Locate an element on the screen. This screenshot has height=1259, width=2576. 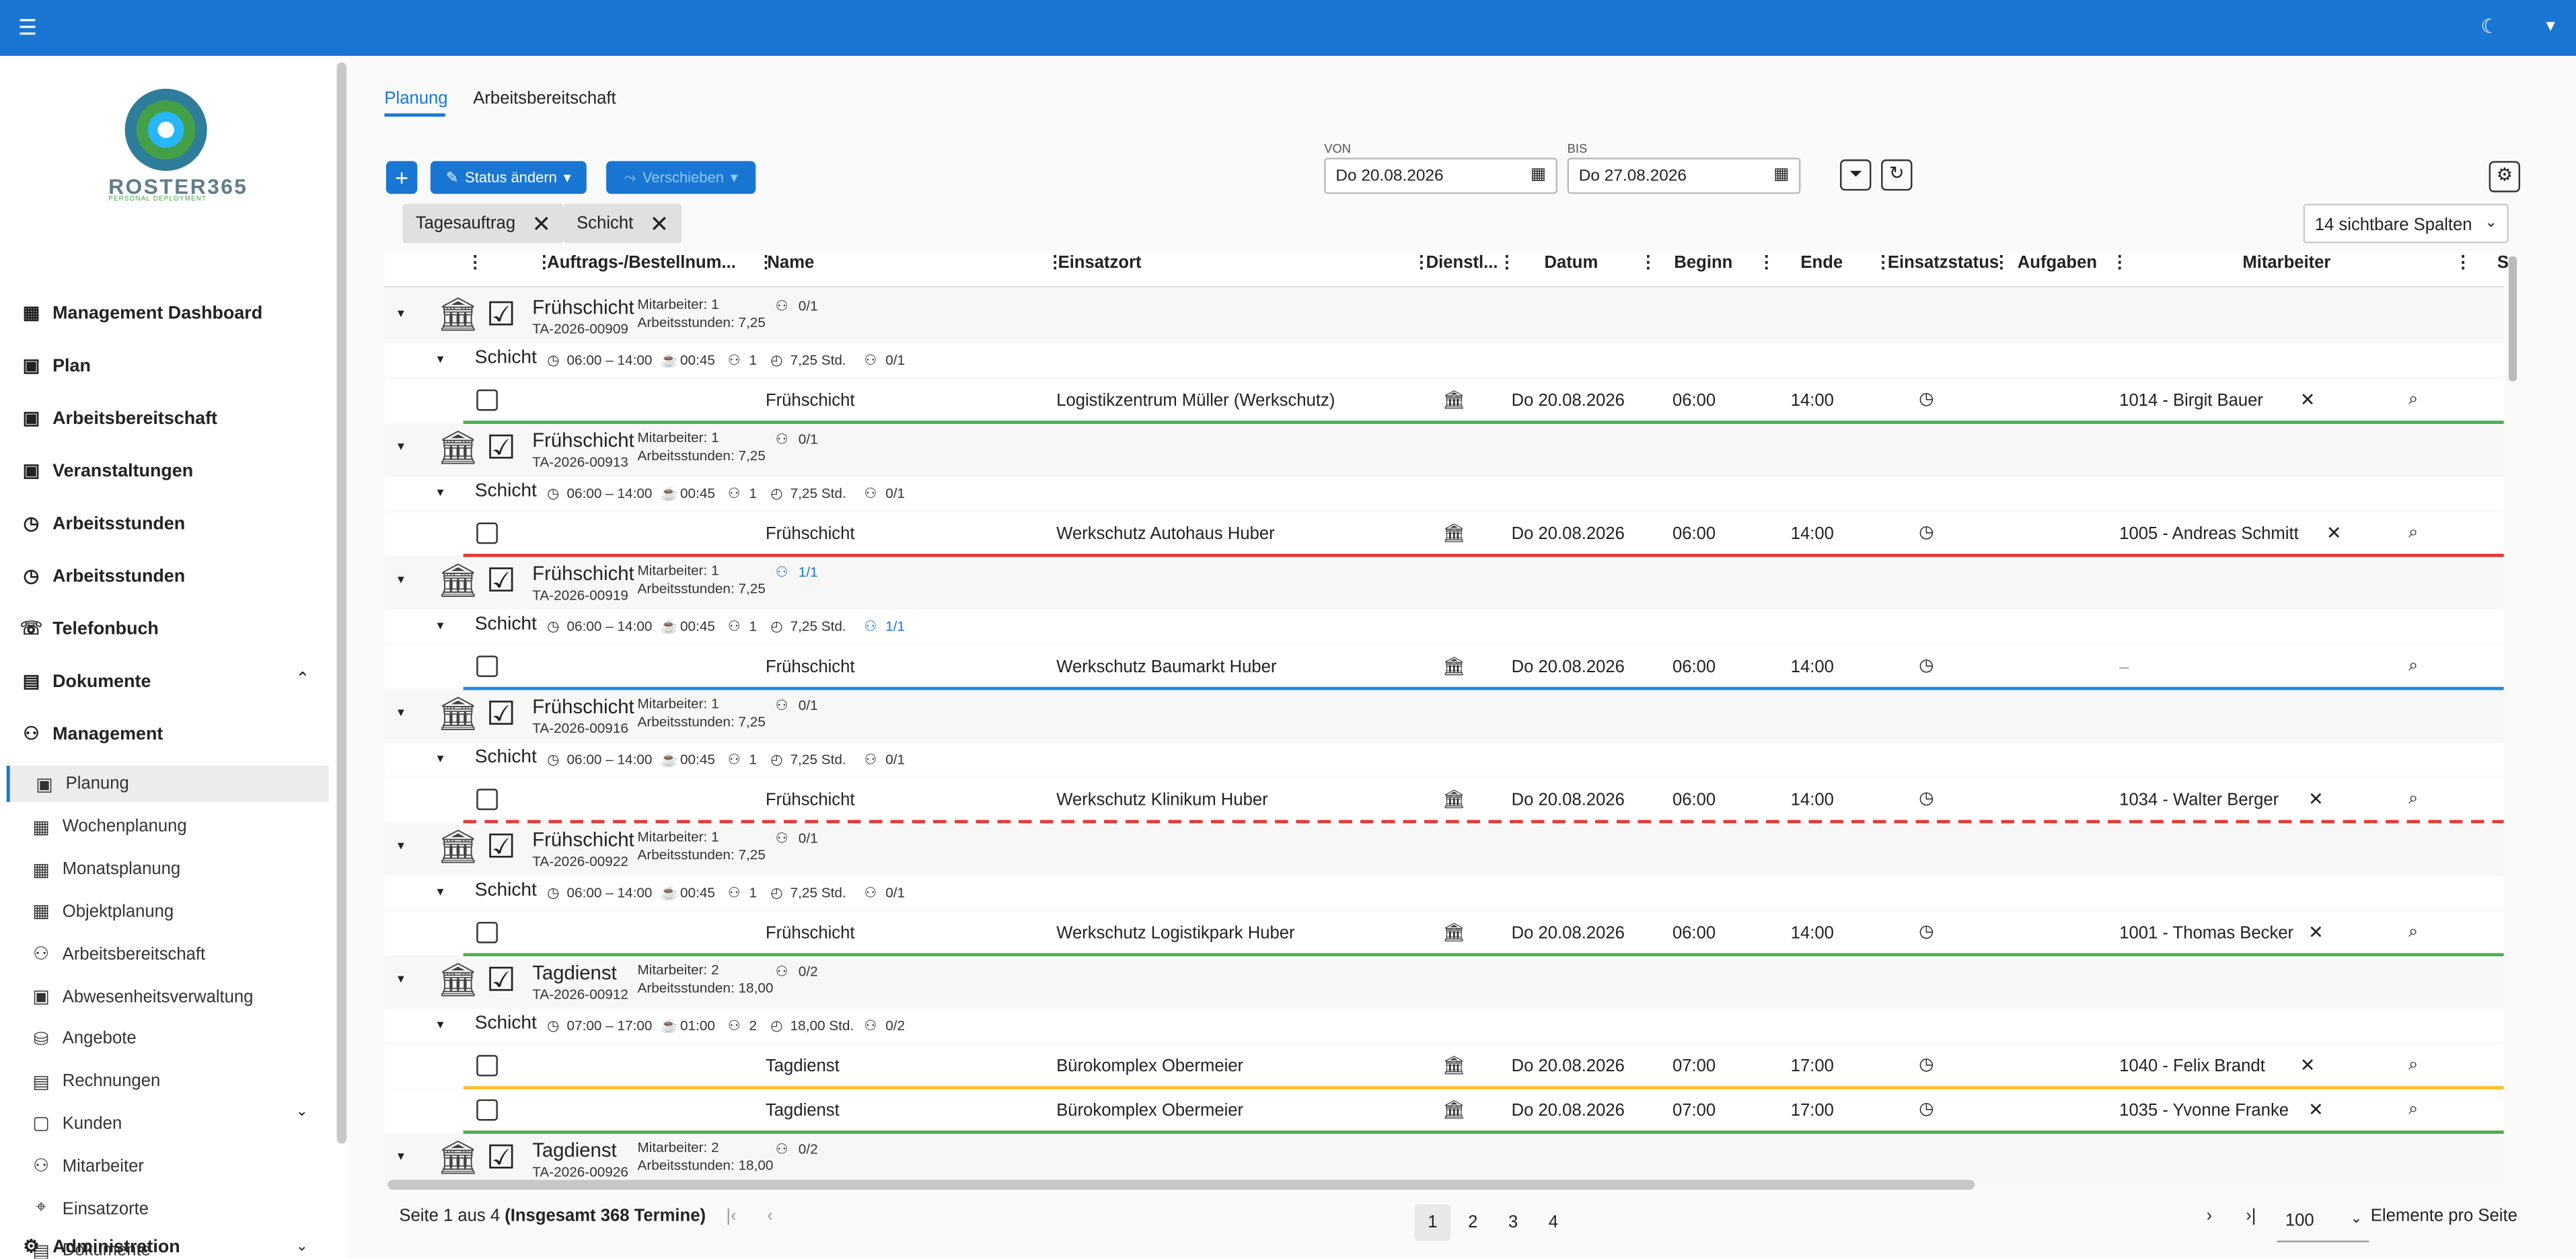
sidebar-subitem-kunden: ▢ Kunden is located at coordinates (76, 1124).